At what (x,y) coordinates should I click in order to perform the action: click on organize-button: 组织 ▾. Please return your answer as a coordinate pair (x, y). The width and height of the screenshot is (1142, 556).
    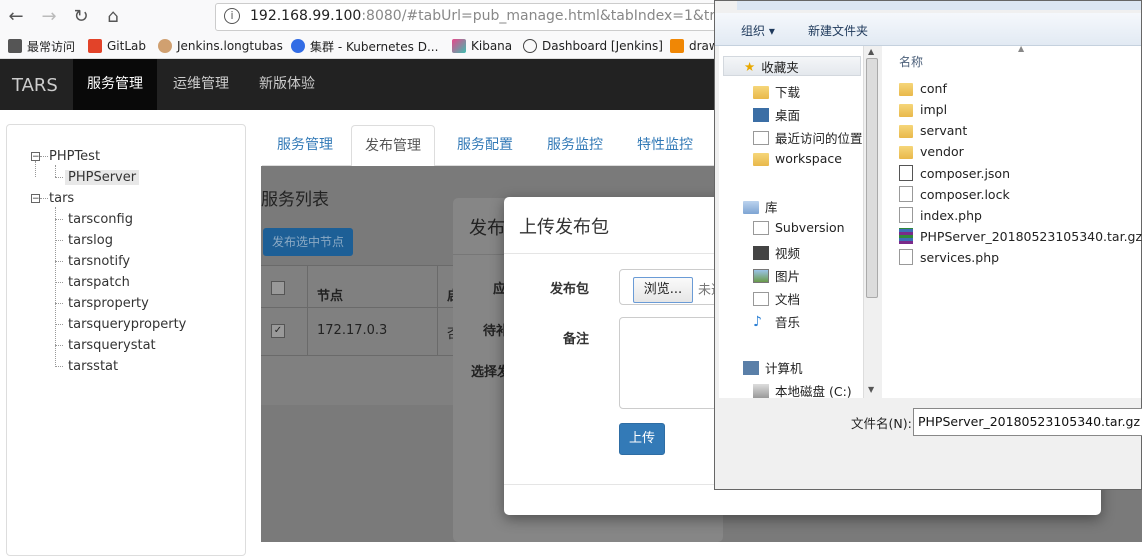
    Looking at the image, I should click on (758, 30).